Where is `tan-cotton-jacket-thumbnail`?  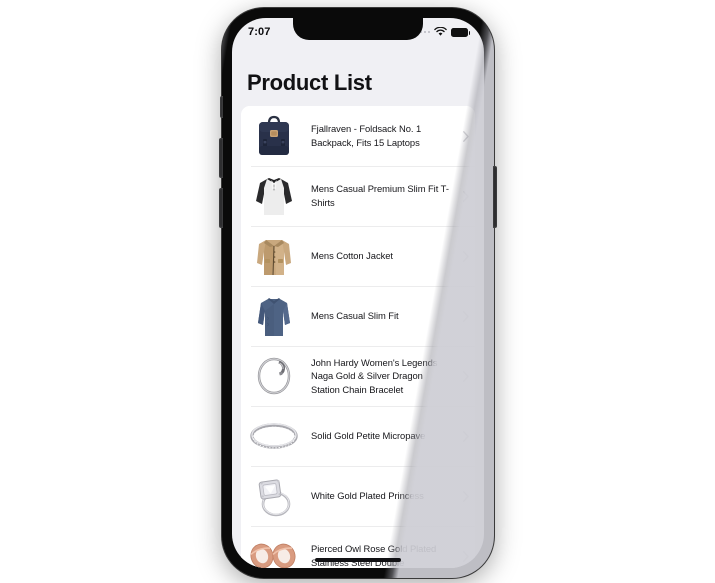
tan-cotton-jacket-thumbnail is located at coordinates (274, 256).